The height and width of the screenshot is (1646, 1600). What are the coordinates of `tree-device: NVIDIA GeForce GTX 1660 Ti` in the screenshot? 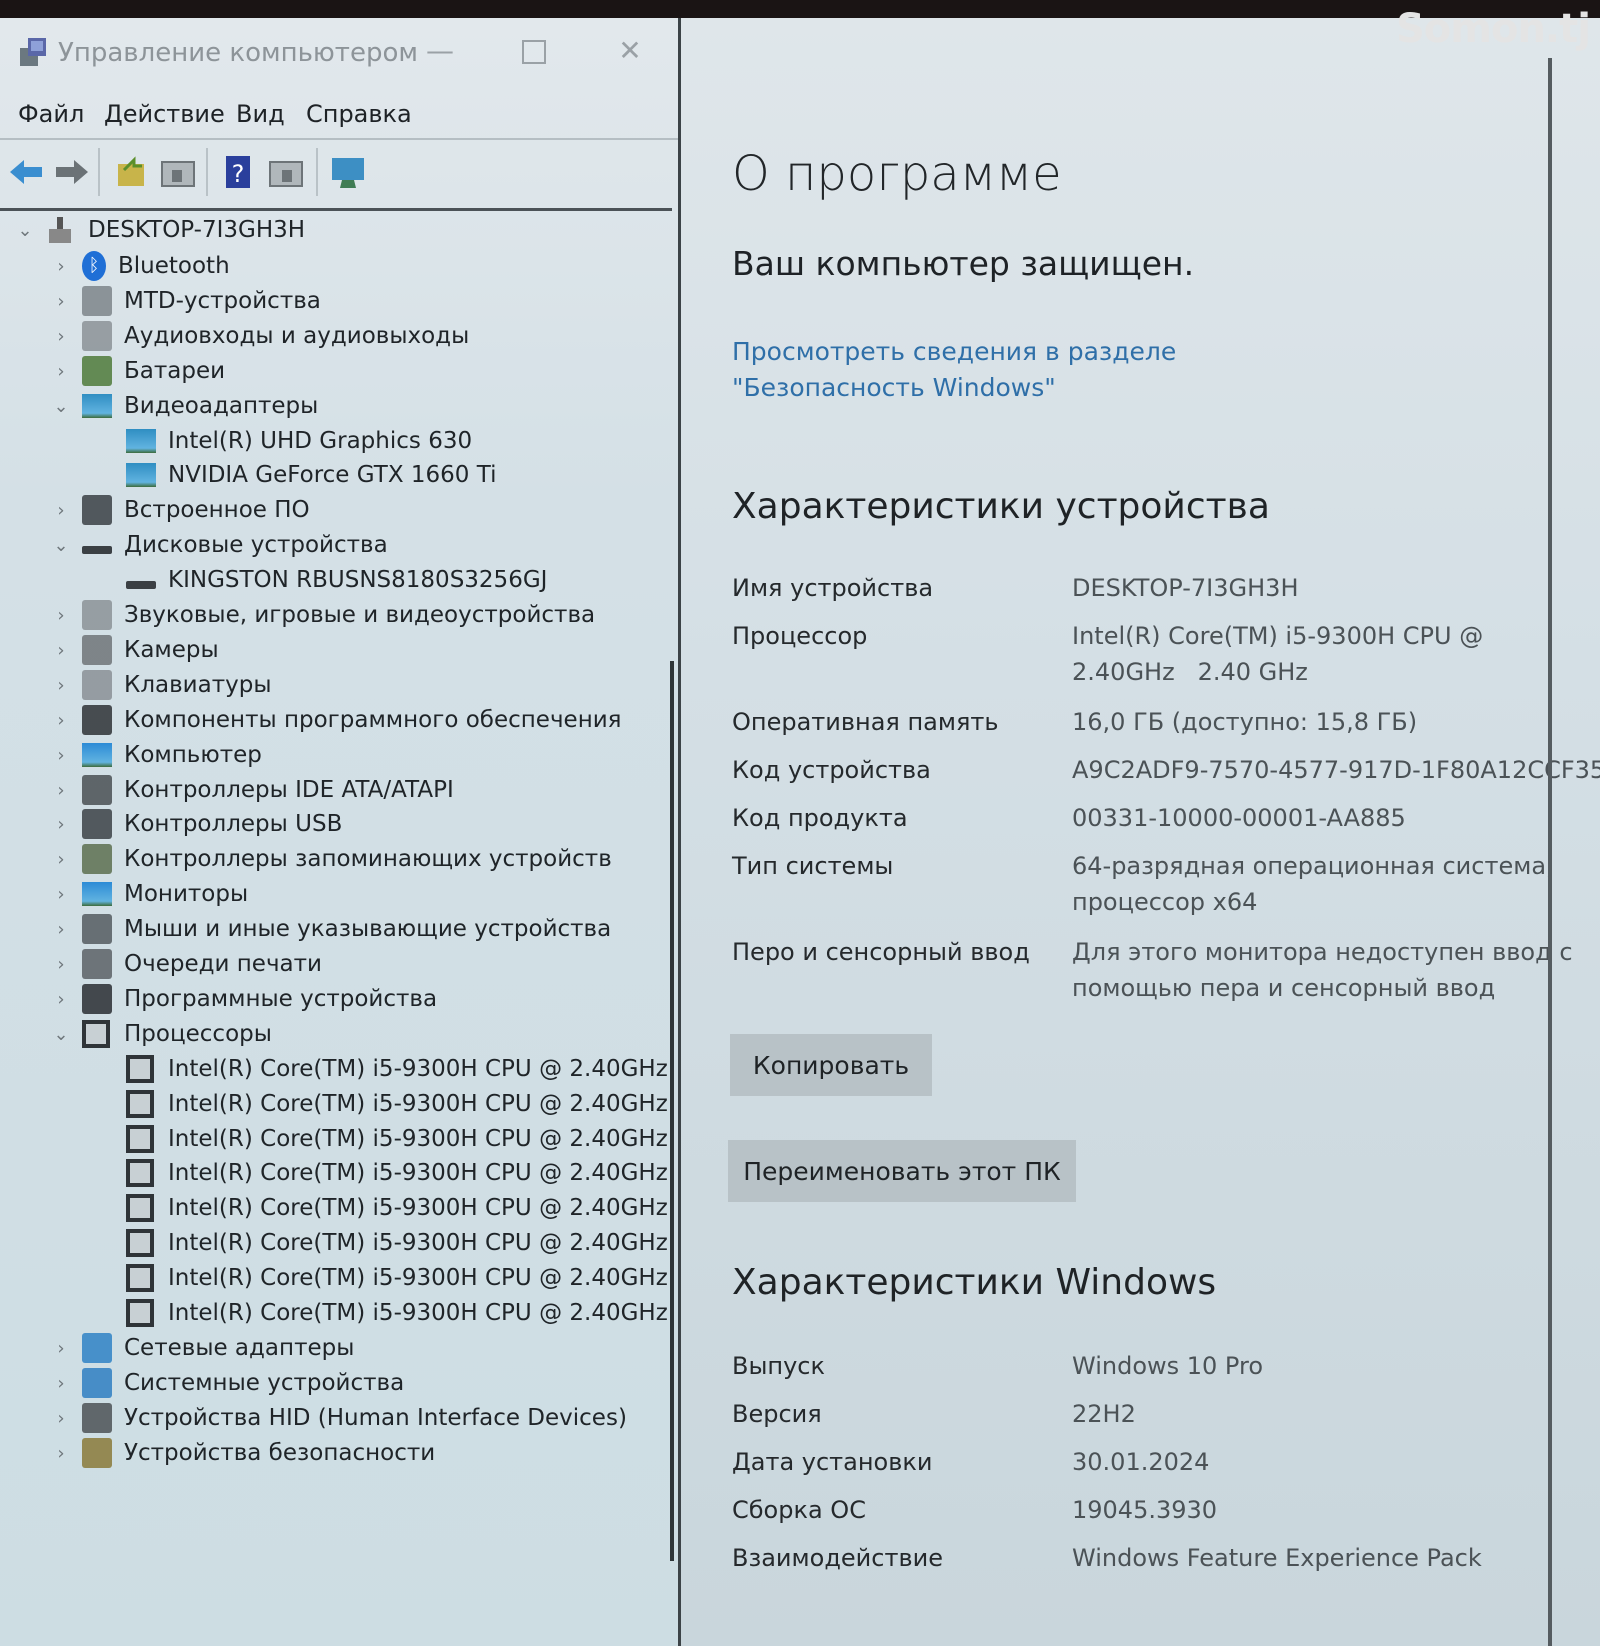 It's located at (311, 475).